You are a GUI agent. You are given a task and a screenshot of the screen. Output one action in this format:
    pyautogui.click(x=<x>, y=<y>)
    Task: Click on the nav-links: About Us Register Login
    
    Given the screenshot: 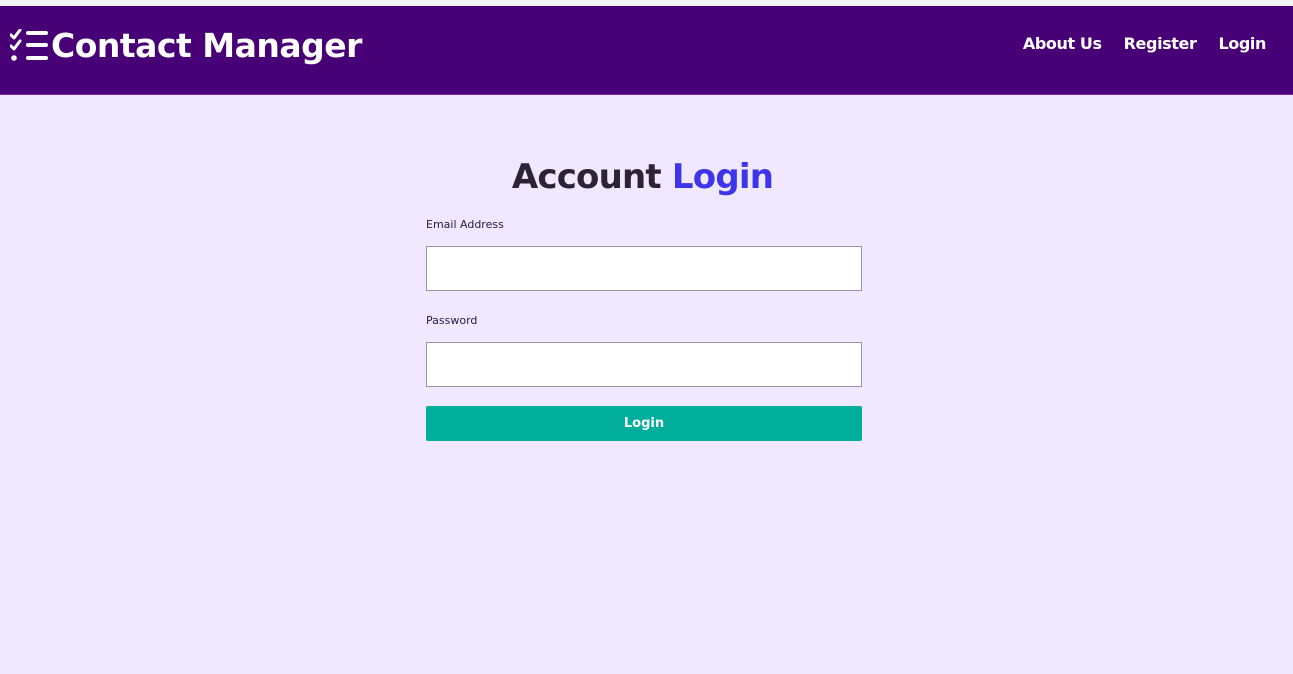 What is the action you would take?
    pyautogui.click(x=1134, y=43)
    